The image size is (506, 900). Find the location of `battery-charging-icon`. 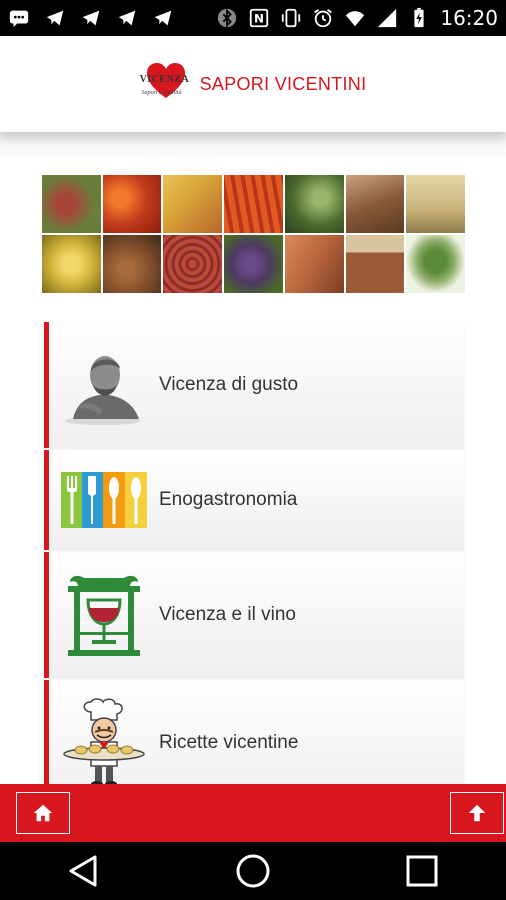

battery-charging-icon is located at coordinates (419, 18).